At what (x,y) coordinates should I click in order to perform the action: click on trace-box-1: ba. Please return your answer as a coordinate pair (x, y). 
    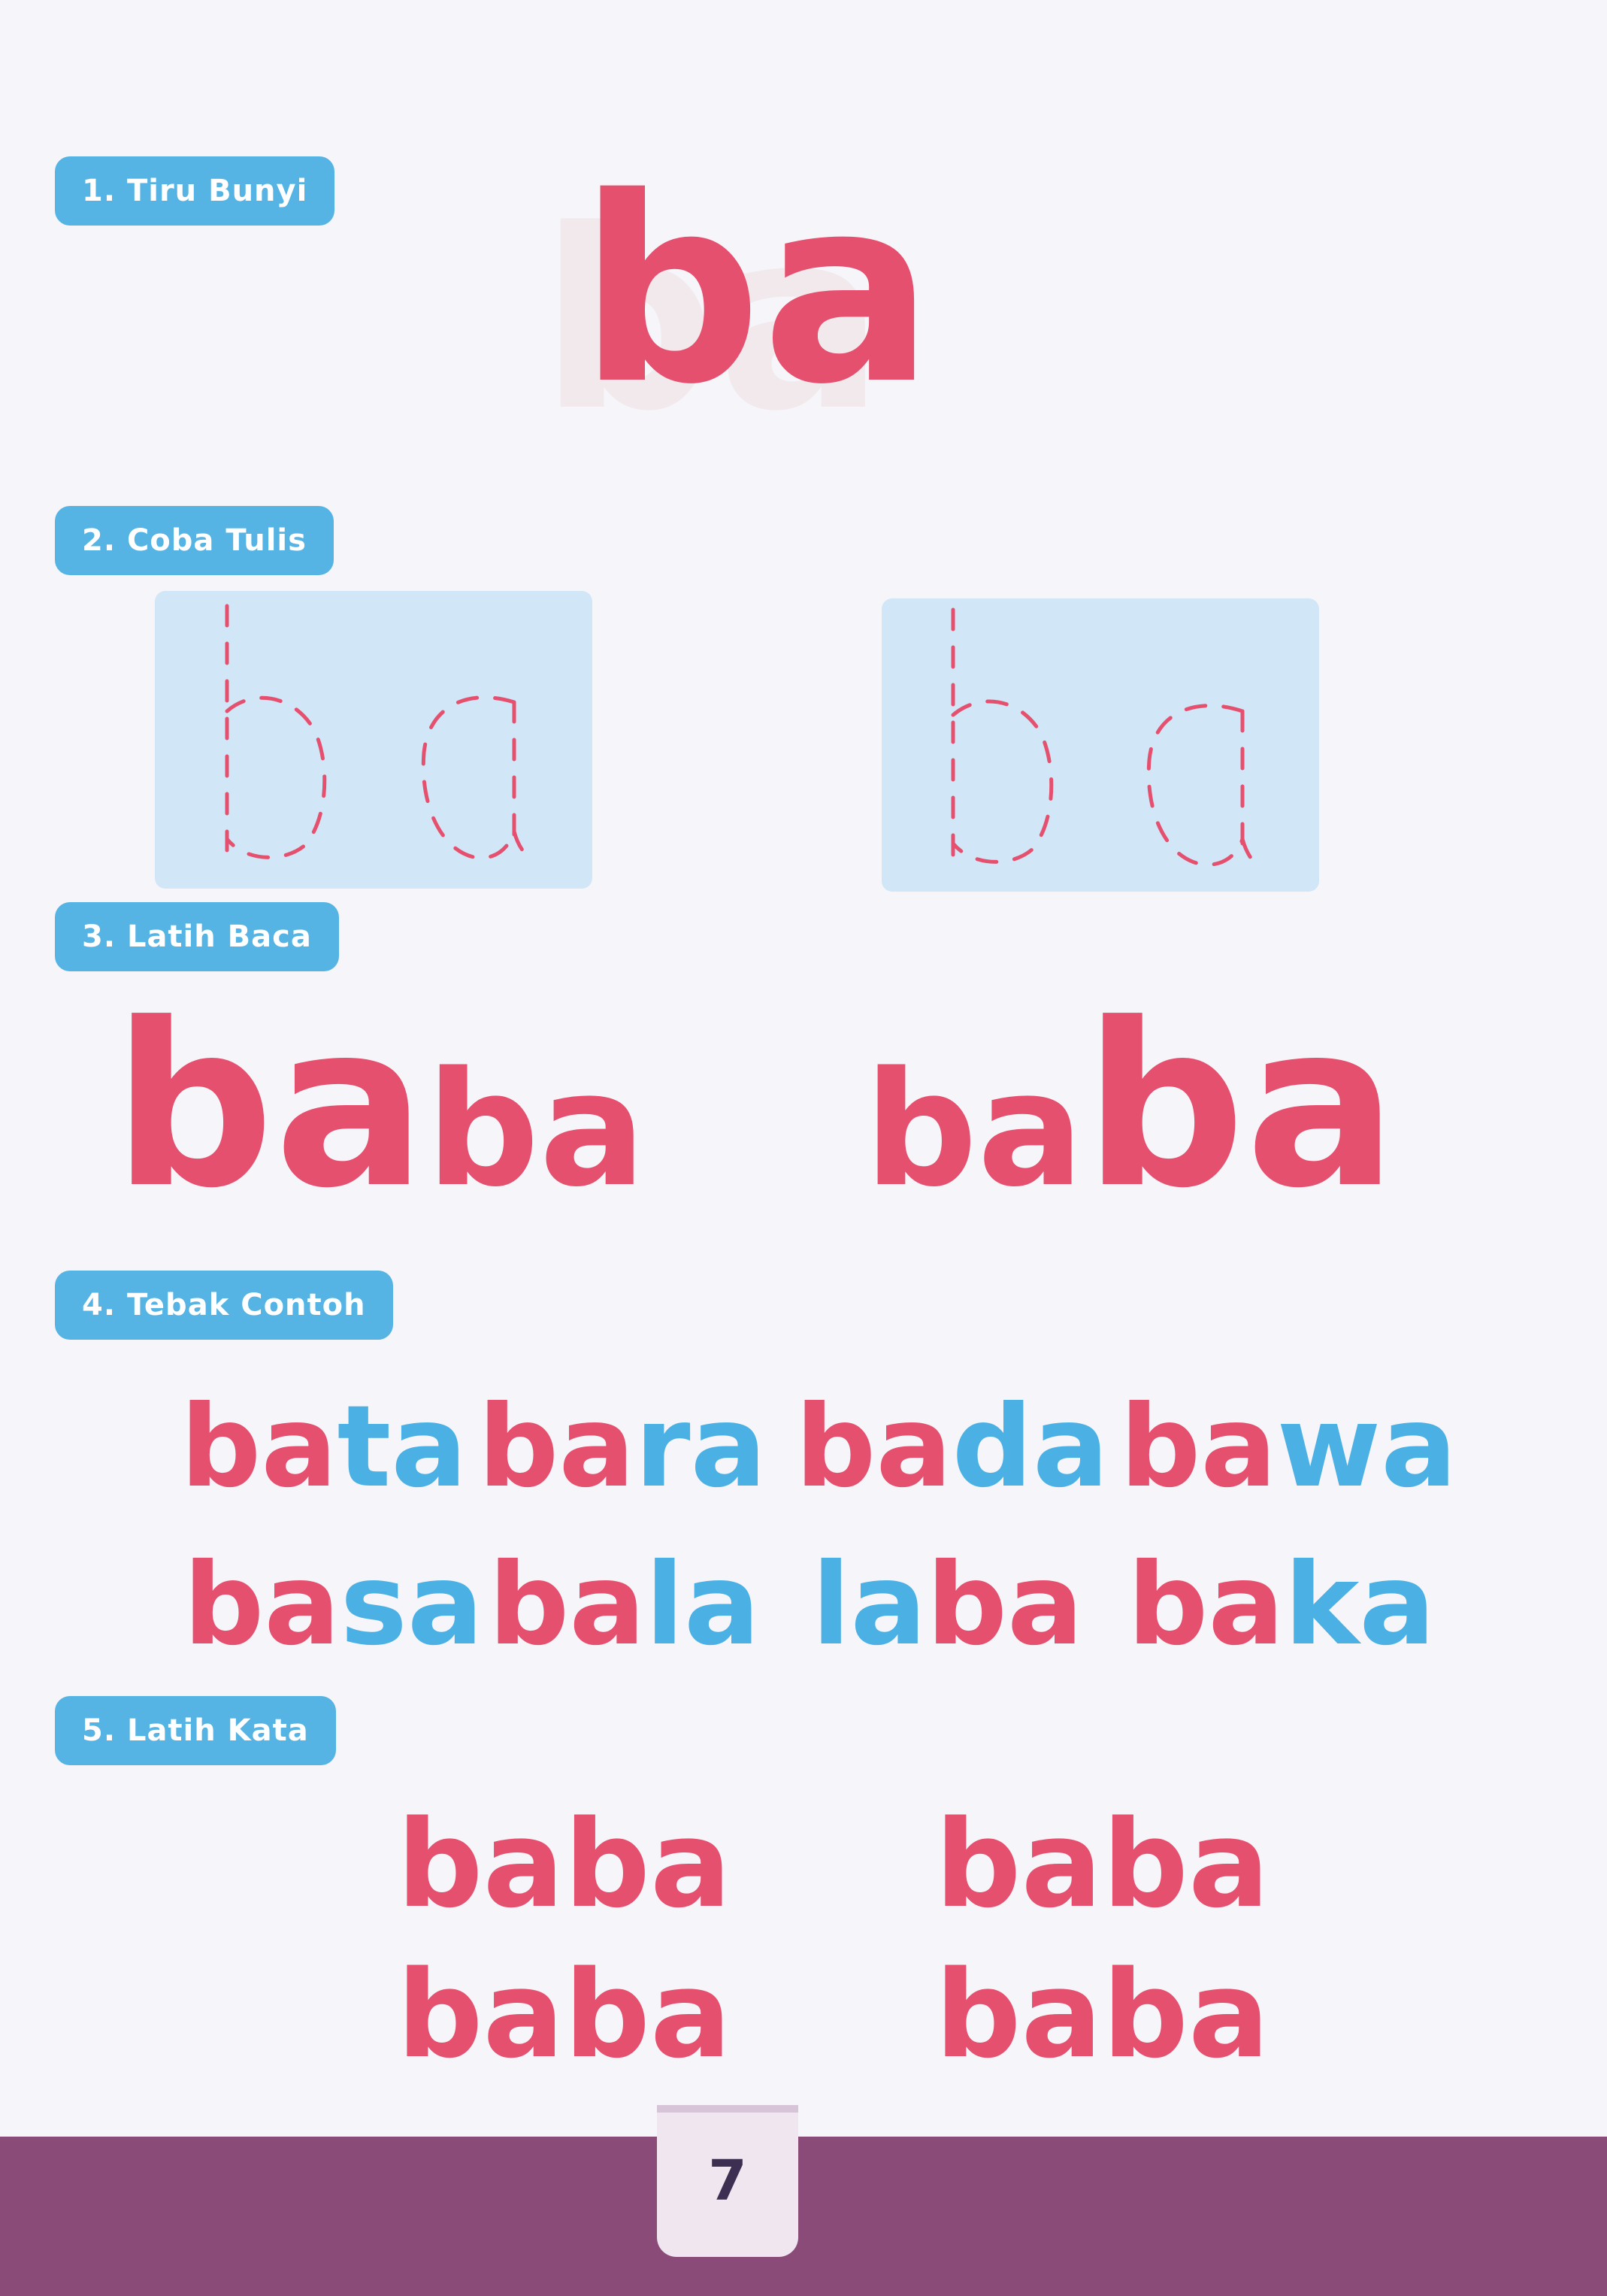
    Looking at the image, I should click on (373, 740).